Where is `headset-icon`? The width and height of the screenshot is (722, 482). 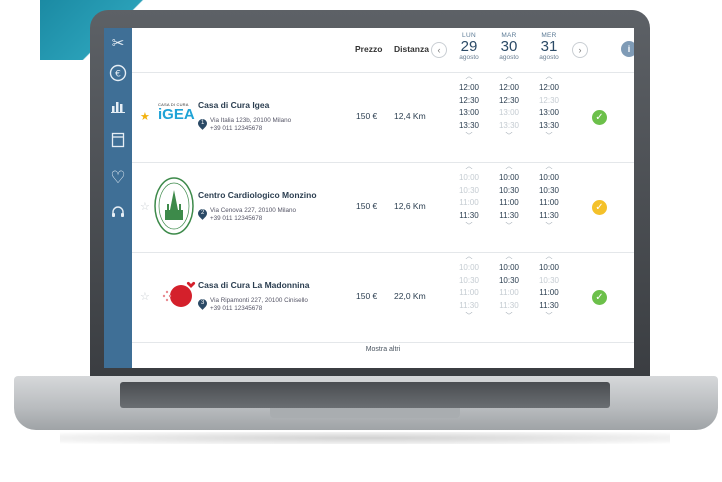 headset-icon is located at coordinates (118, 214).